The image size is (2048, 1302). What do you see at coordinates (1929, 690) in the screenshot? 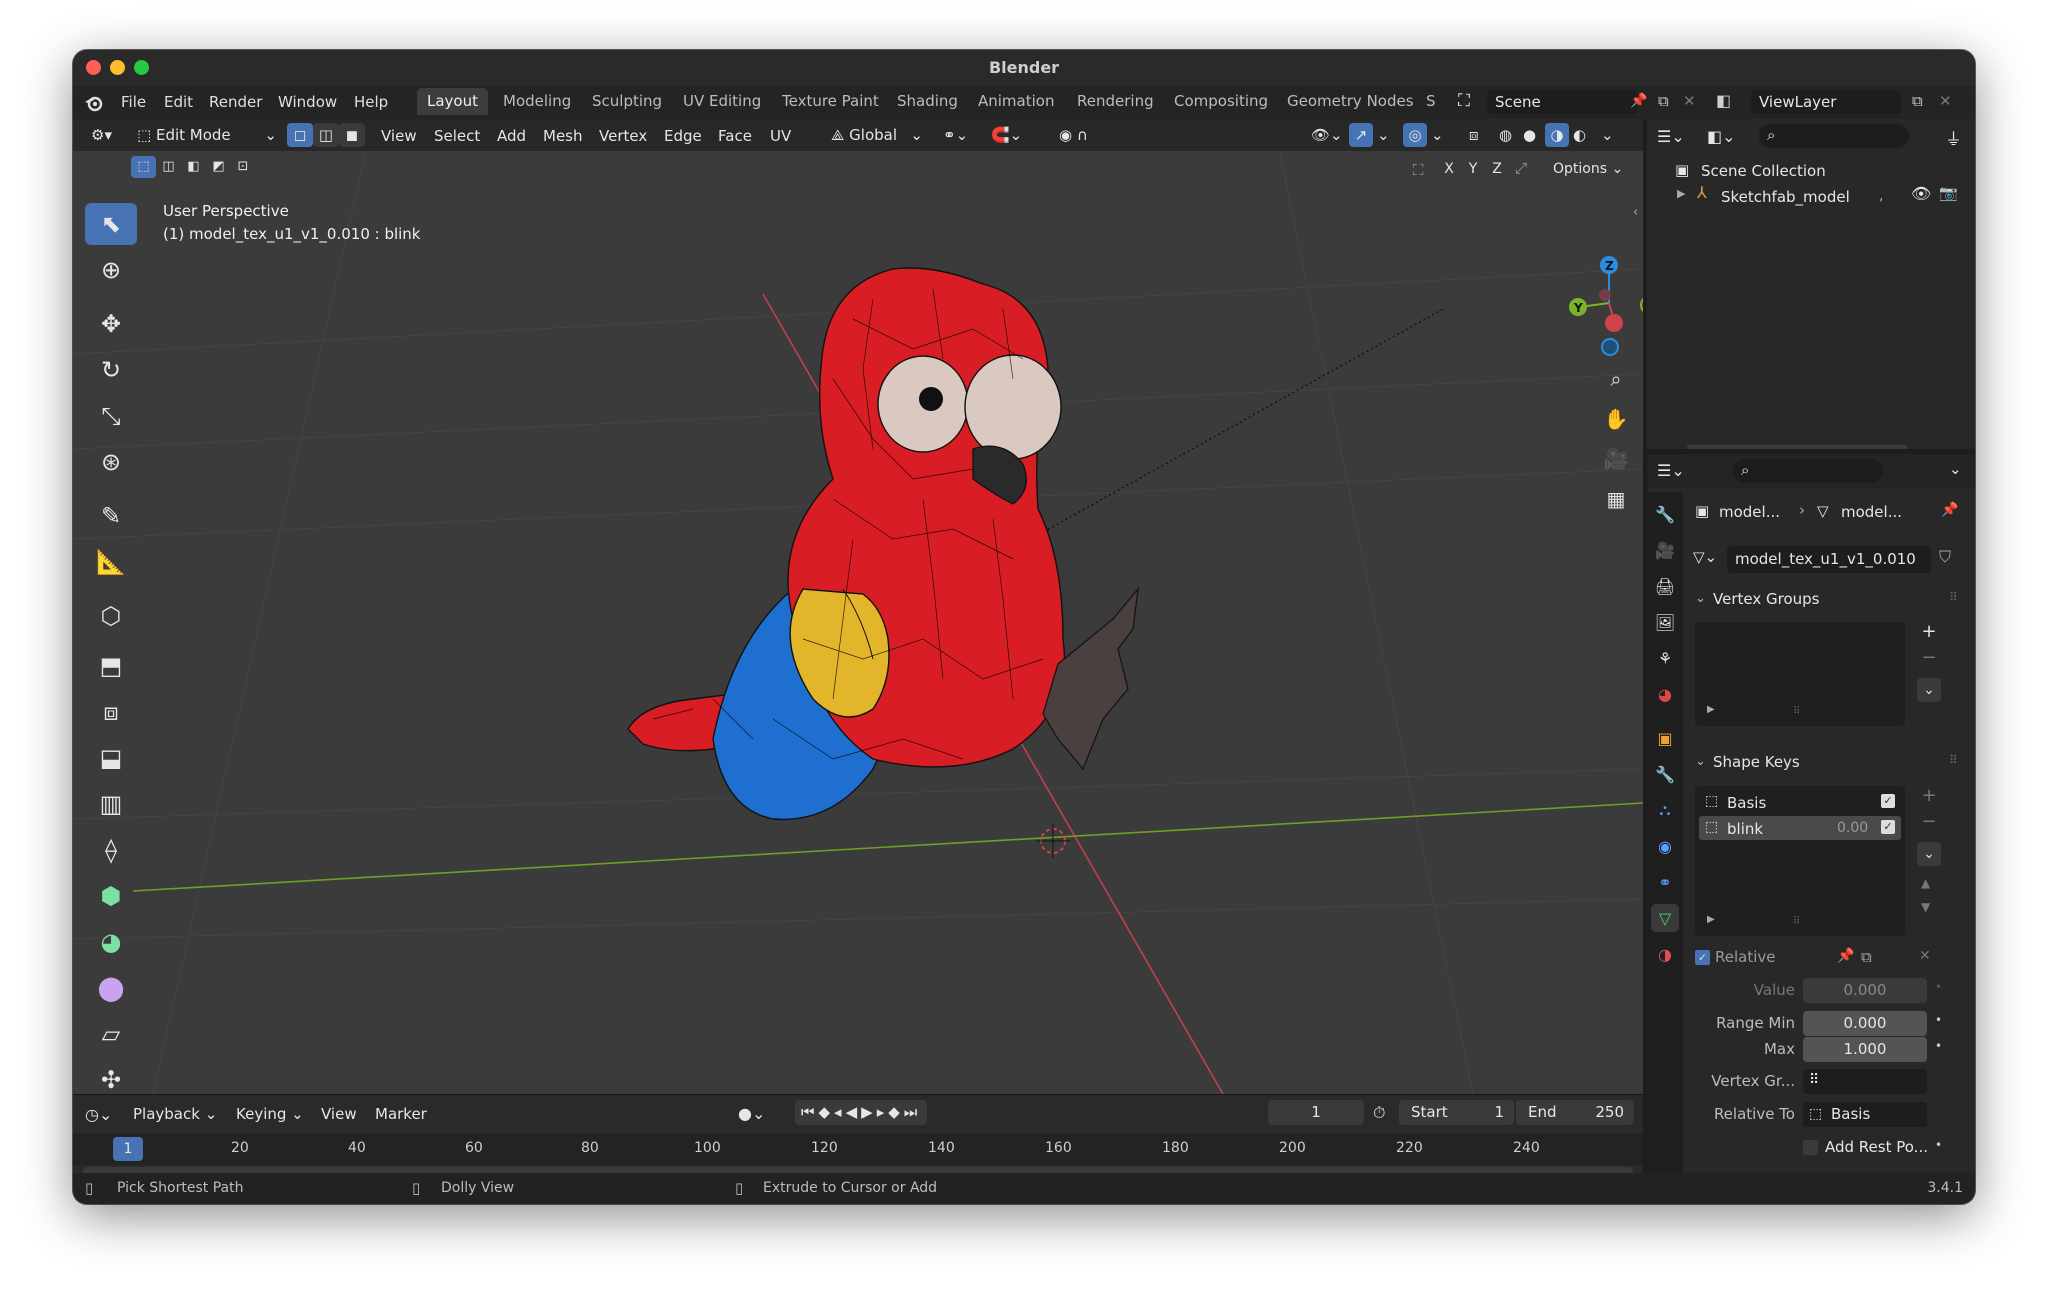
I see `vertex-group-specials-button: ⌄` at bounding box center [1929, 690].